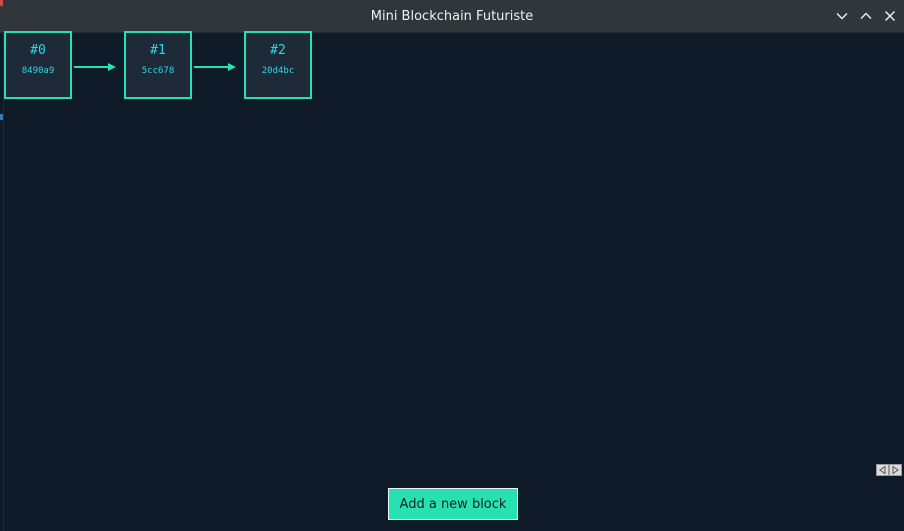 This screenshot has height=531, width=904. What do you see at coordinates (158, 71) in the screenshot?
I see `block-hash: 5cc678` at bounding box center [158, 71].